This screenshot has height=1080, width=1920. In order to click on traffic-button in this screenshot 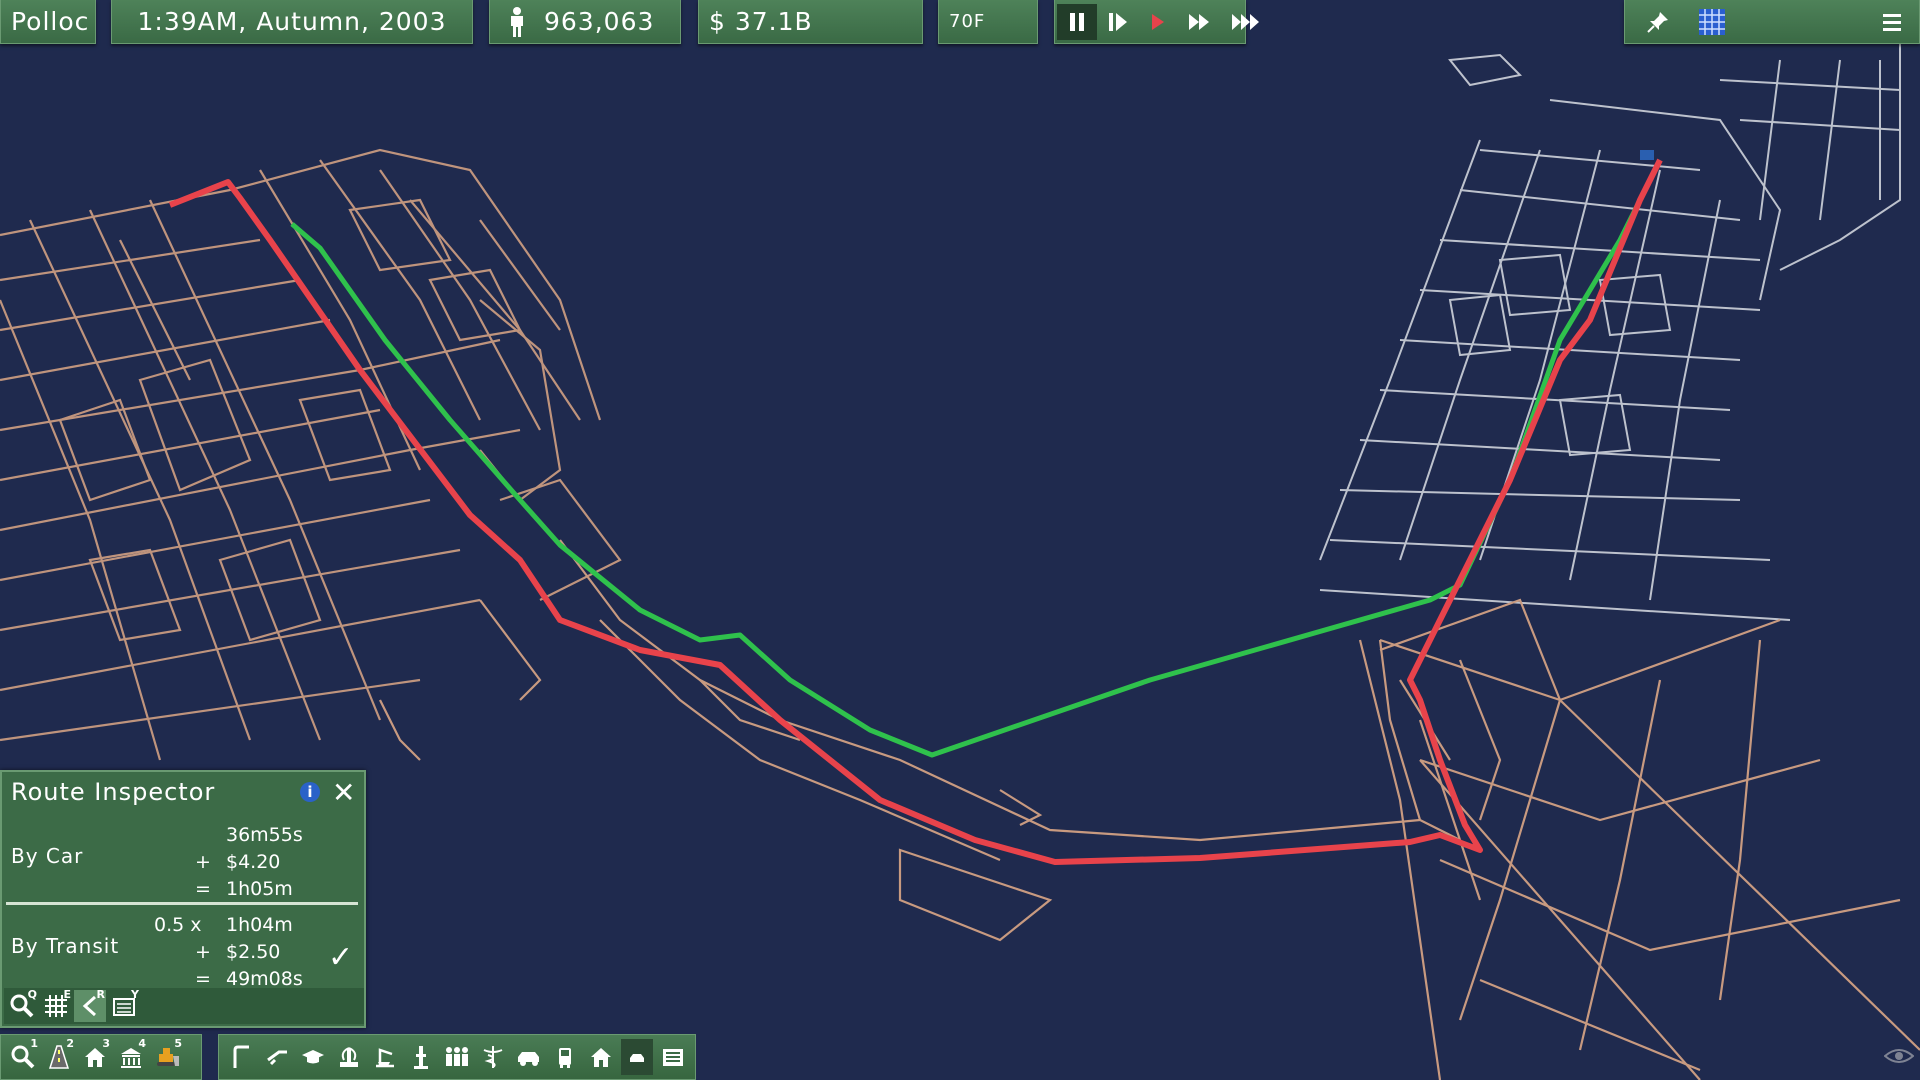, I will do `click(529, 1057)`.